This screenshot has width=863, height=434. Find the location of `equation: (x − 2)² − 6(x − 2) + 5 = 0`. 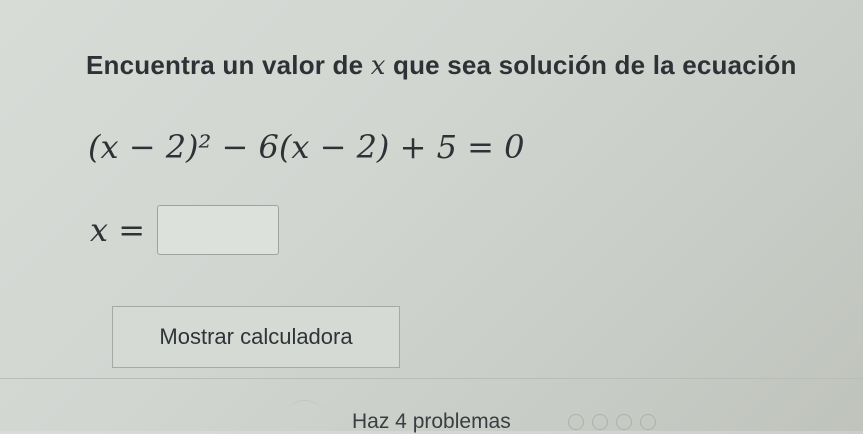

equation: (x − 2)² − 6(x − 2) + 5 = 0 is located at coordinates (306, 147).